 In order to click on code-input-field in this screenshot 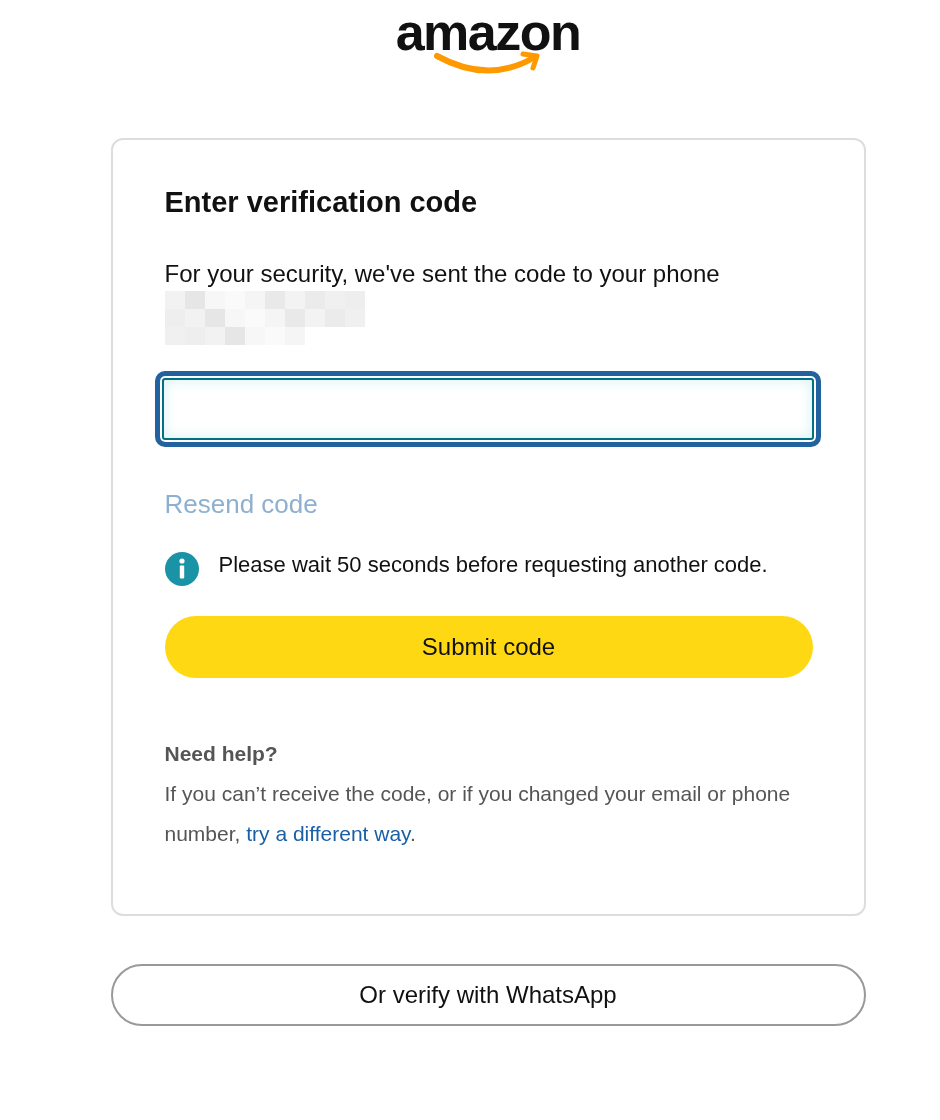, I will do `click(487, 409)`.